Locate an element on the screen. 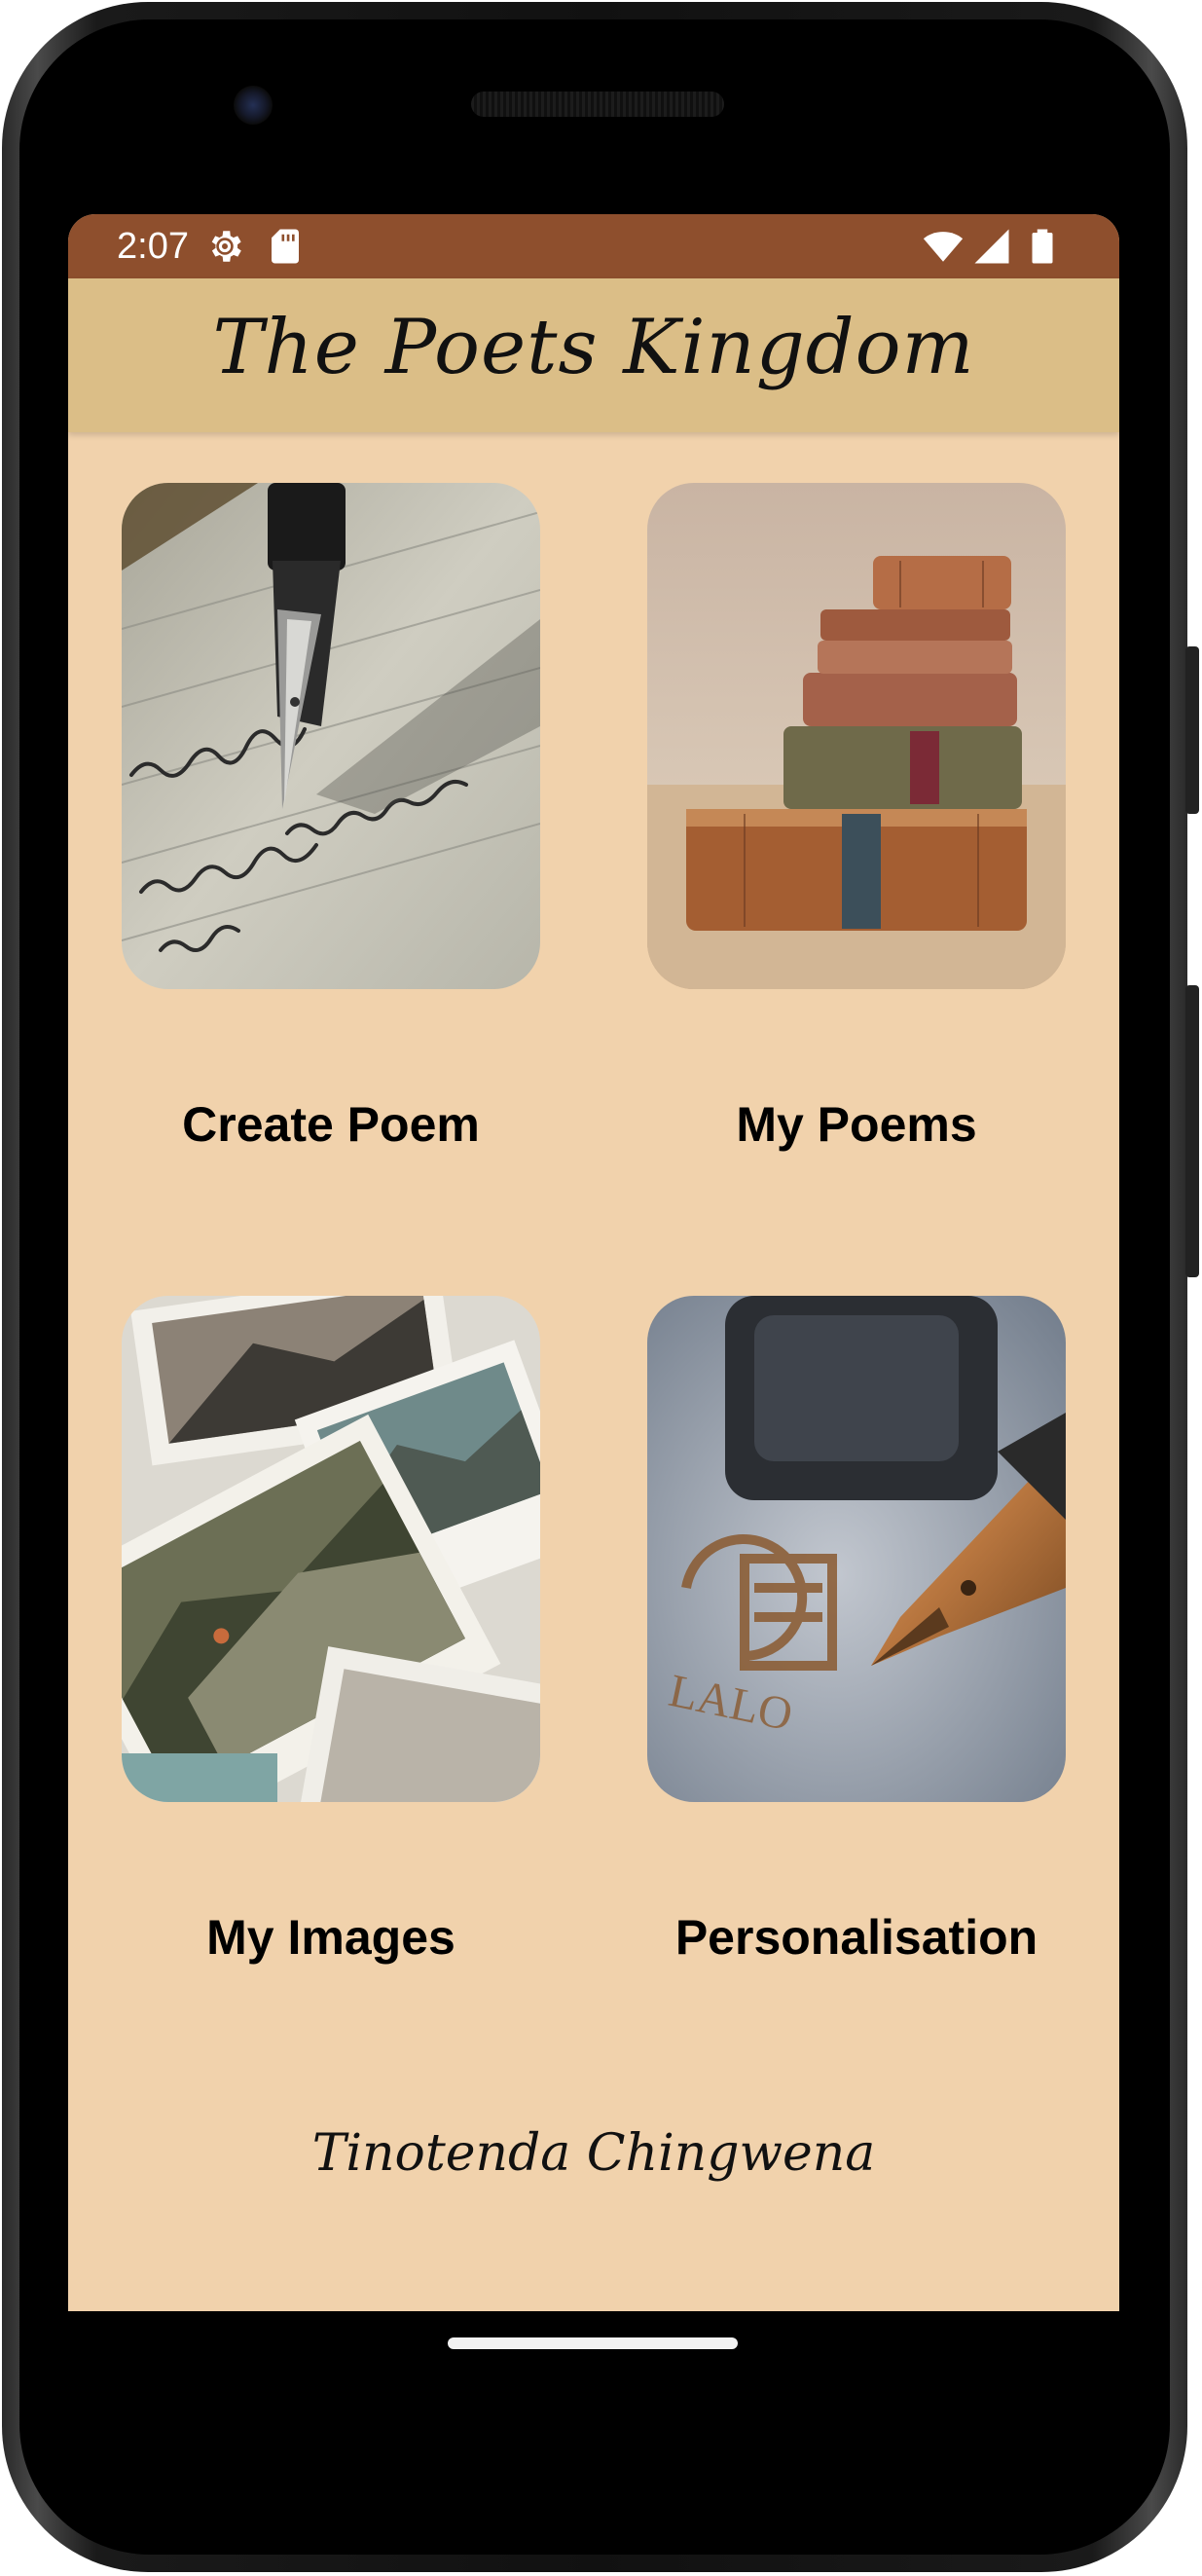 Image resolution: width=1202 pixels, height=2576 pixels. author-credit: Tinotenda Chingwena is located at coordinates (593, 2153).